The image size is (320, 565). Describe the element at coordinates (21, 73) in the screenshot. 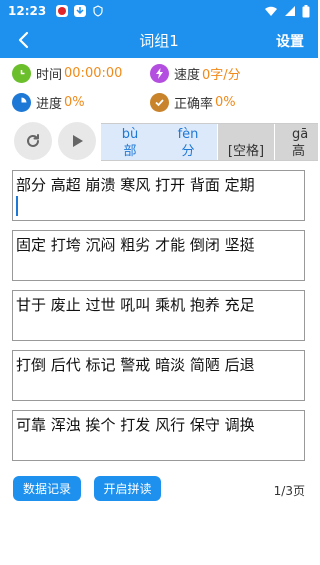

I see `clock-icon` at that location.